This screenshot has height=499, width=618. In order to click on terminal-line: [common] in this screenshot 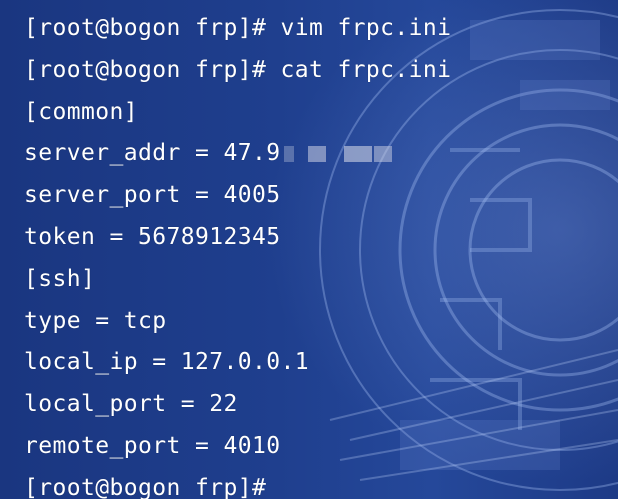, I will do `click(81, 111)`.